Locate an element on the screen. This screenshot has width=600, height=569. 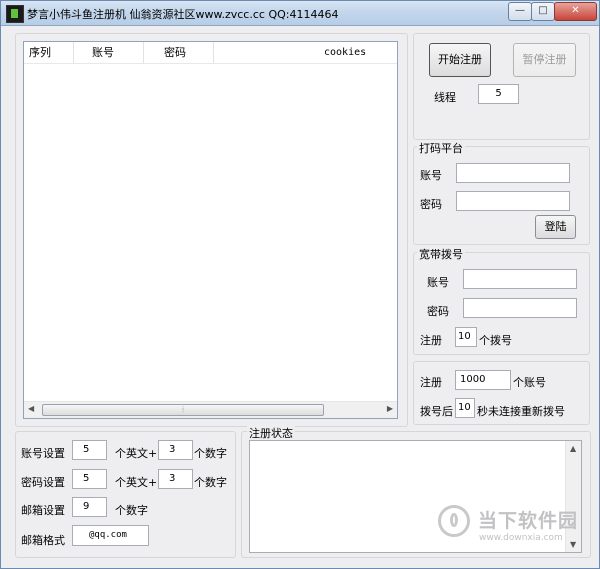
maximize-button: □ is located at coordinates (543, 11).